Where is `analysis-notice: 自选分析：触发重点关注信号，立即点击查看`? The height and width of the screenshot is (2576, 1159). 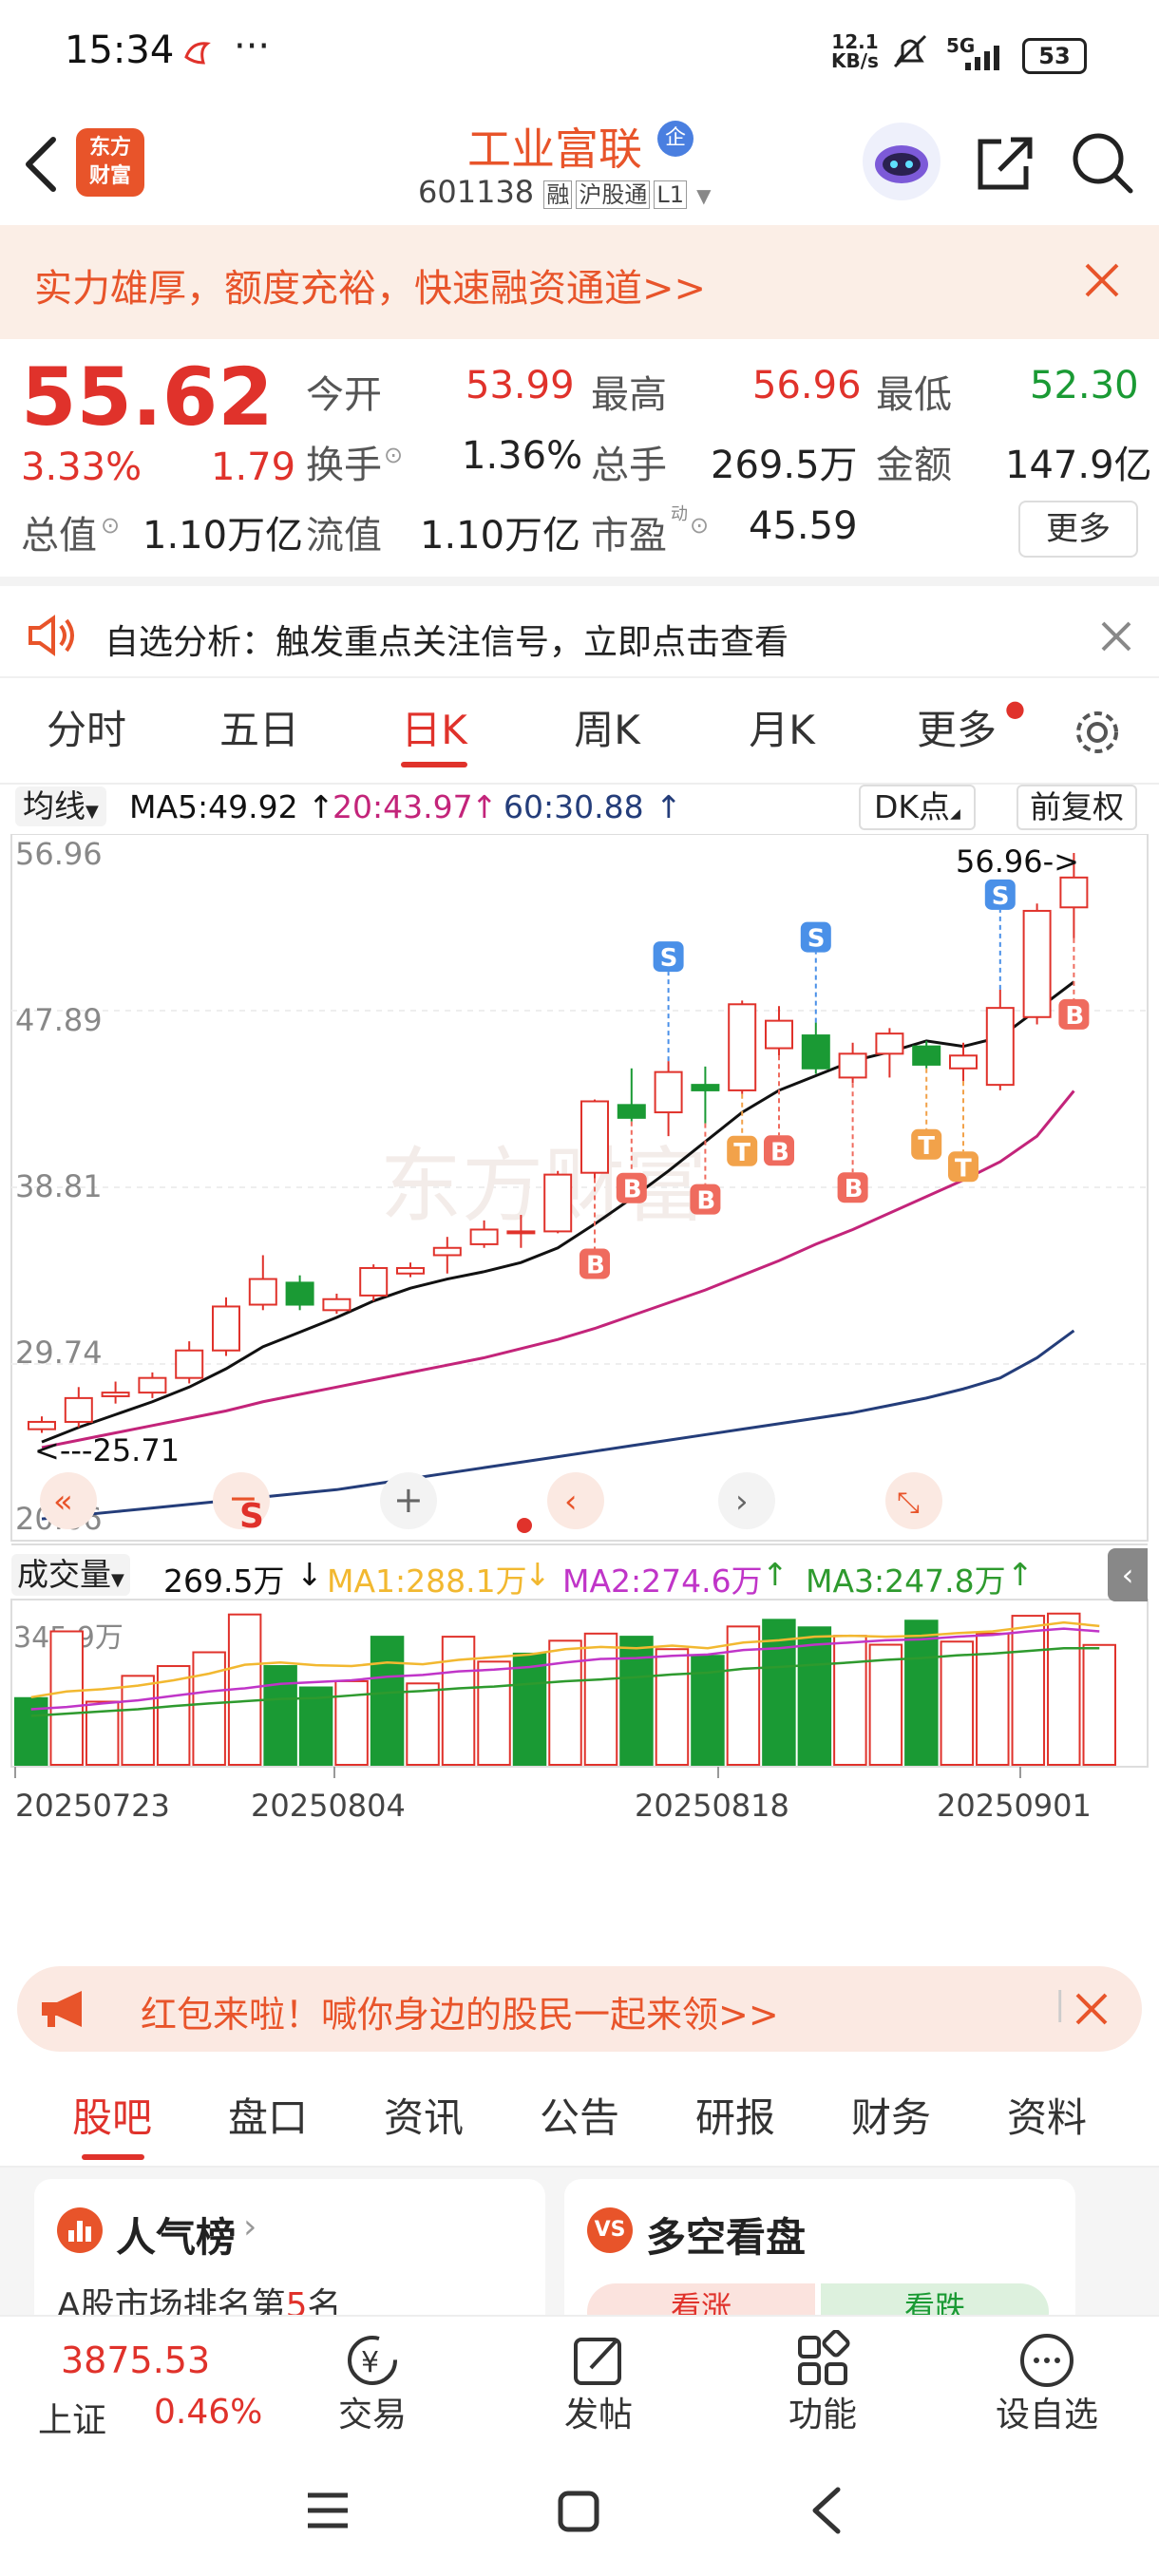
analysis-notice: 自选分析：触发重点关注信号，立即点击查看 is located at coordinates (579, 631).